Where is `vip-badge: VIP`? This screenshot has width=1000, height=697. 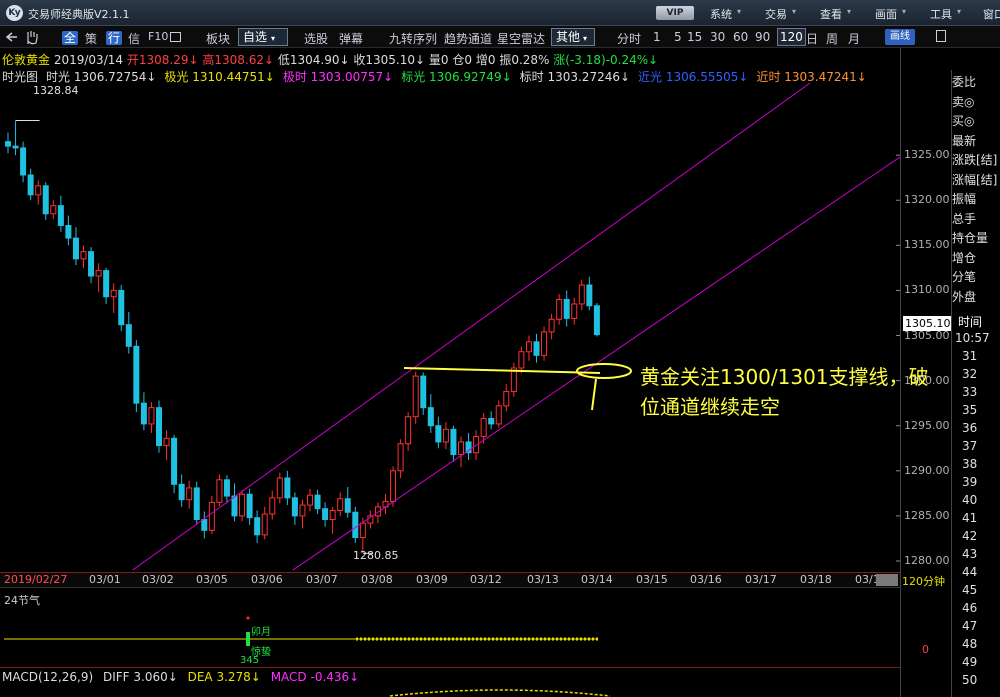
vip-badge: VIP is located at coordinates (675, 13).